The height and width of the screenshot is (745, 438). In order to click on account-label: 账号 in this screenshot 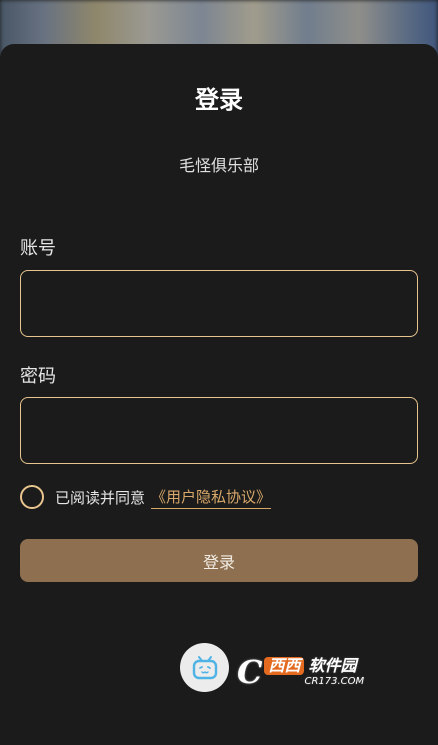, I will do `click(38, 248)`.